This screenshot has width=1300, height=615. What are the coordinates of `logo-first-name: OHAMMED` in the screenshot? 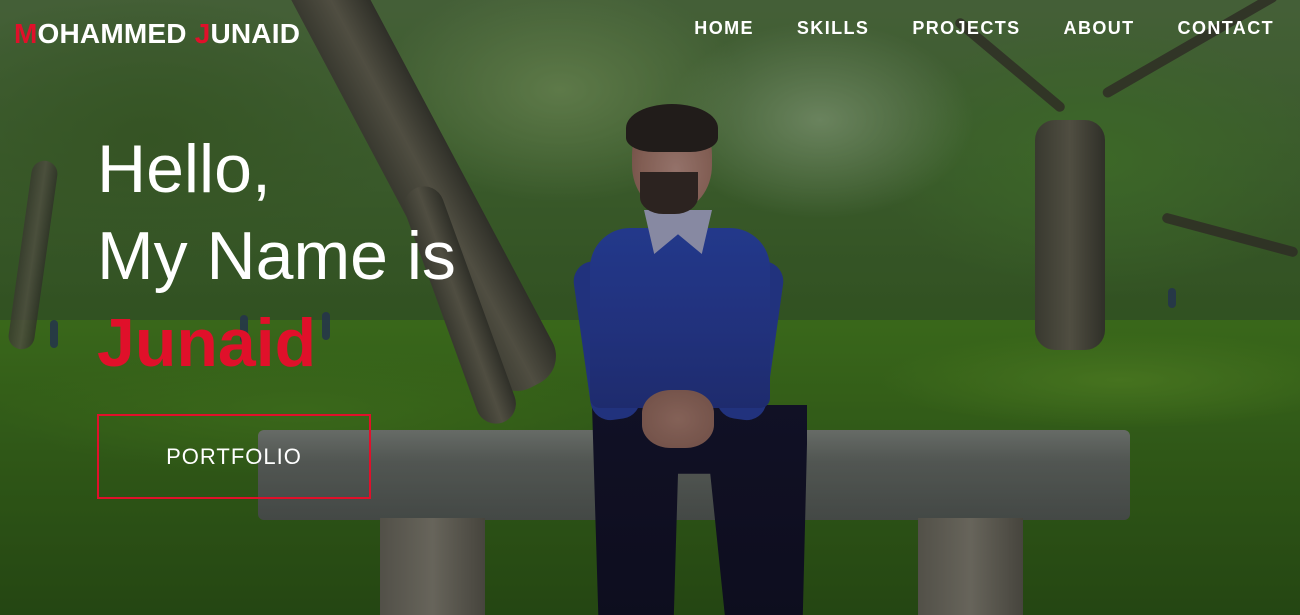 It's located at (112, 33).